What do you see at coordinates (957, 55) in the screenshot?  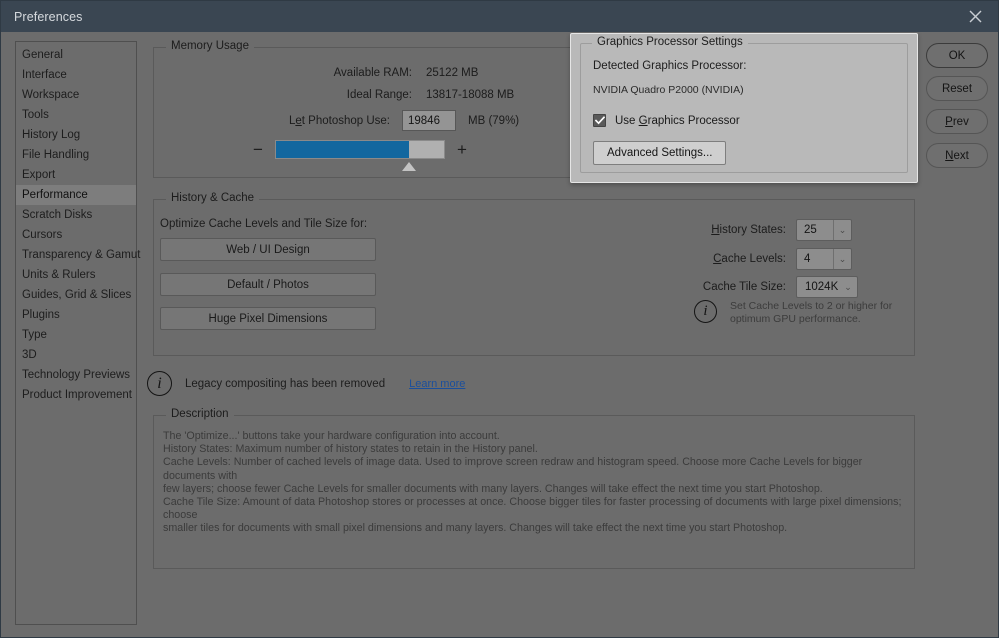 I see `ok-button: OK` at bounding box center [957, 55].